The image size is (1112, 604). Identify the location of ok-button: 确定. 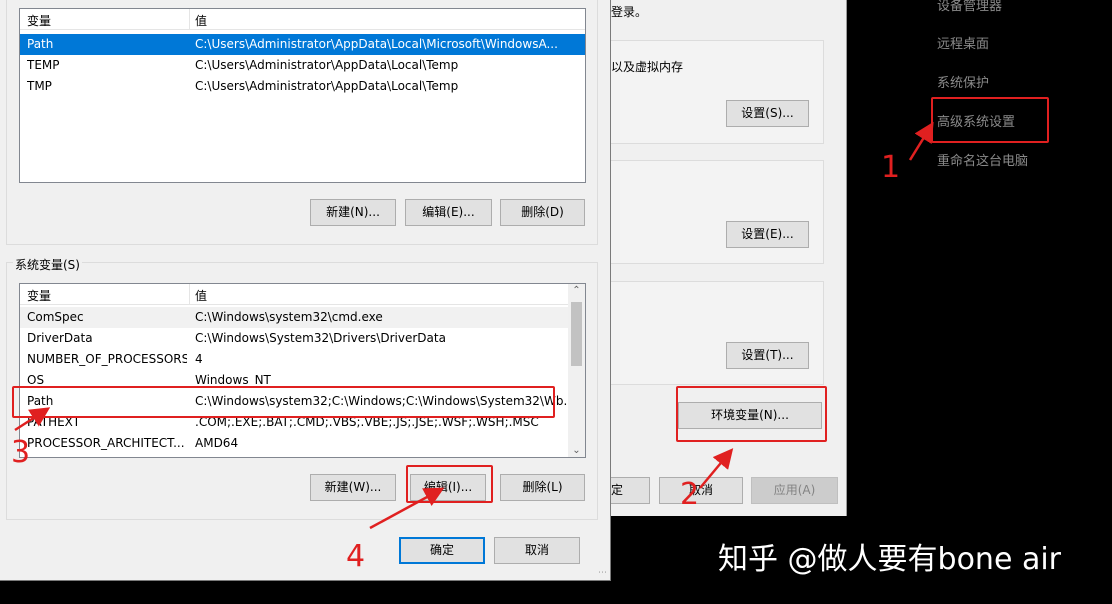
(442, 550).